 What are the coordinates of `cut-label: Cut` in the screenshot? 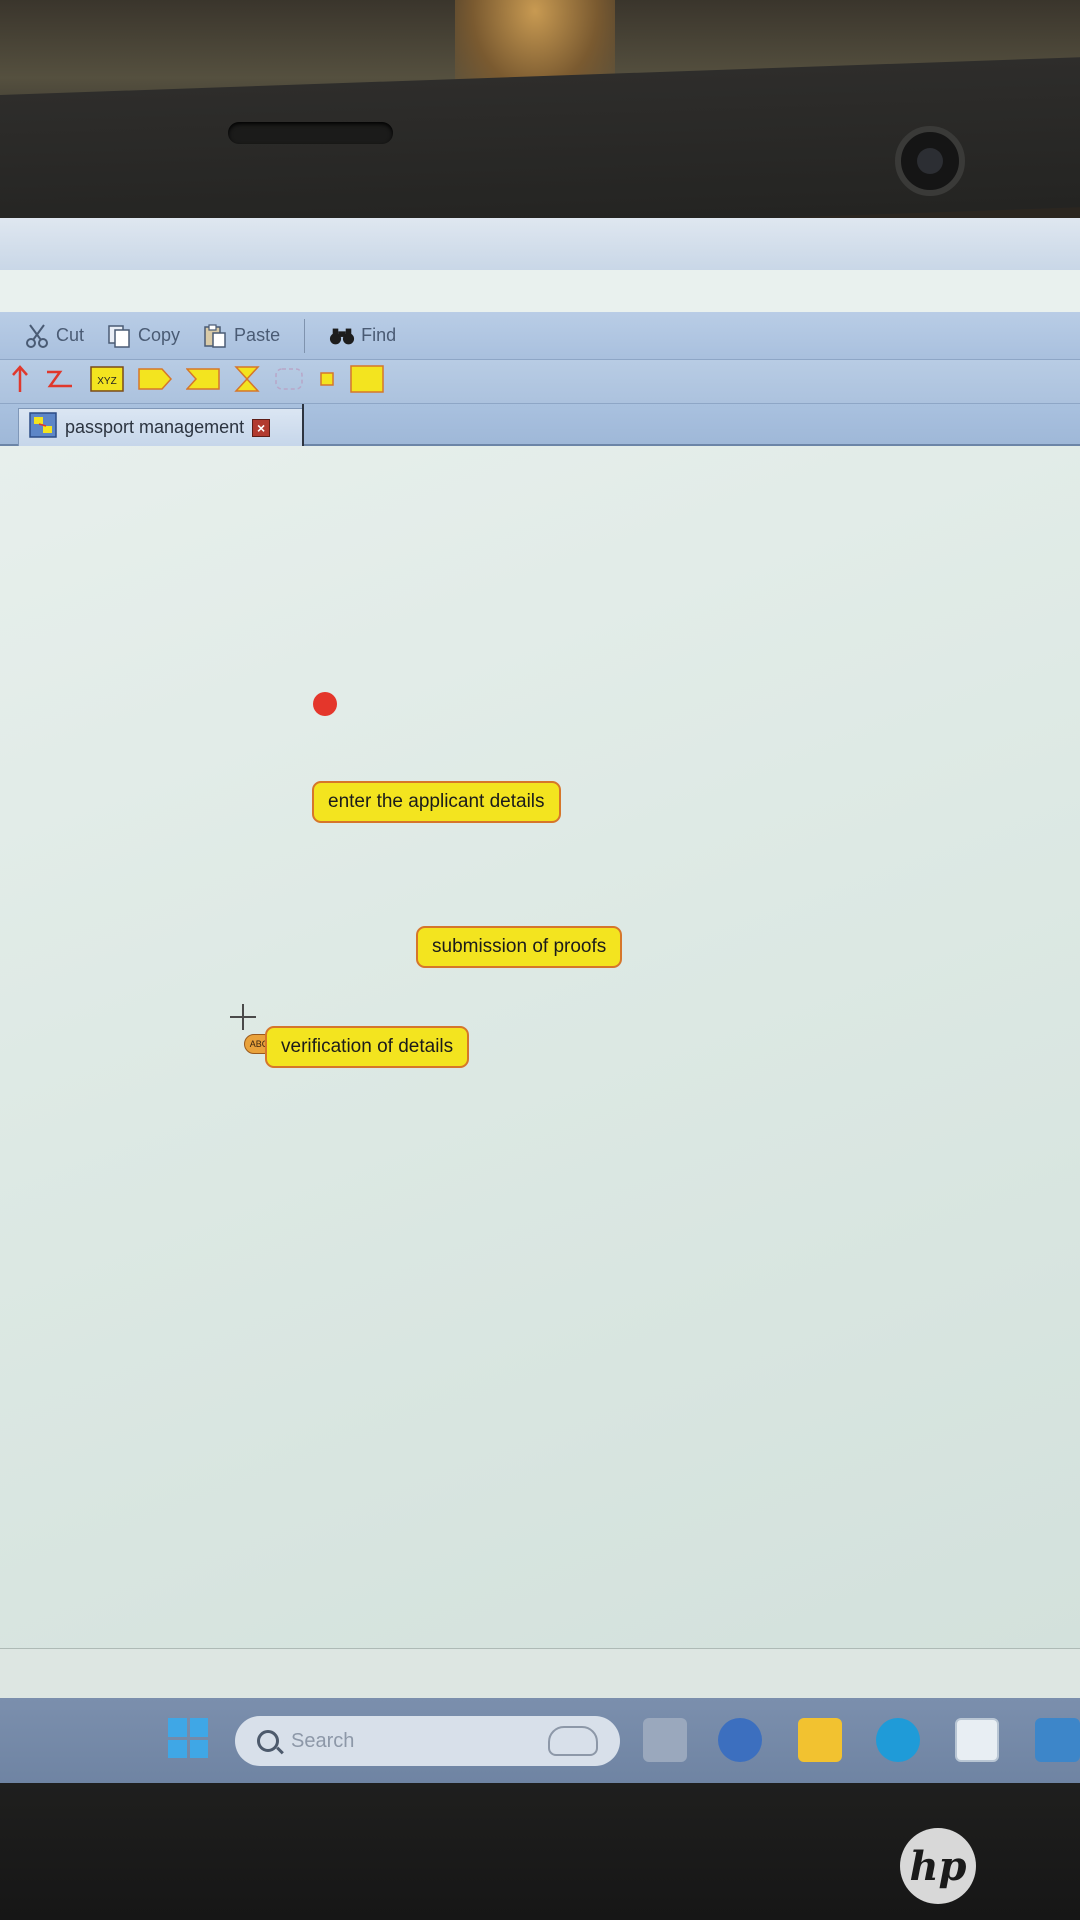 It's located at (70, 335).